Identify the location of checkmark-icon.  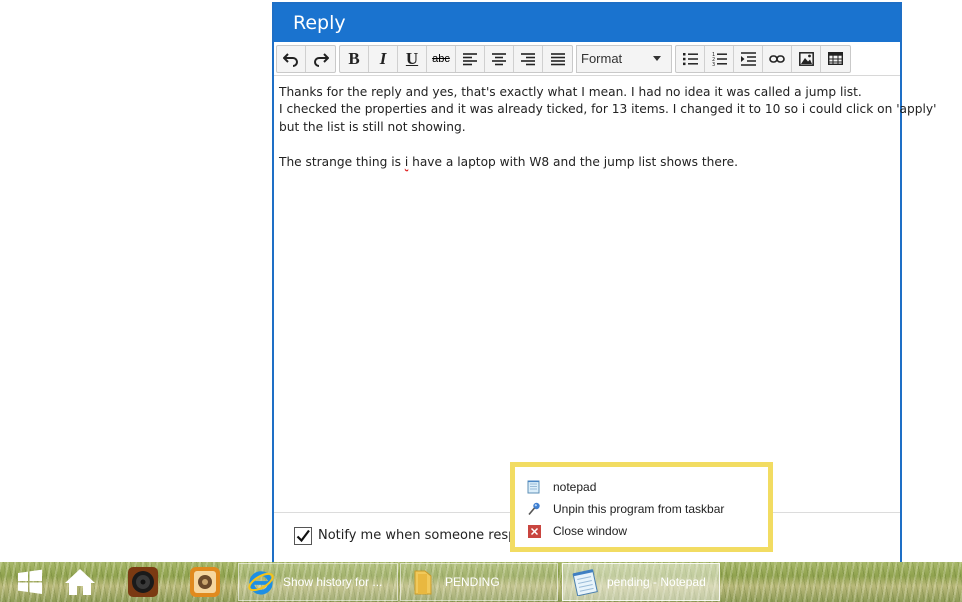
(303, 536).